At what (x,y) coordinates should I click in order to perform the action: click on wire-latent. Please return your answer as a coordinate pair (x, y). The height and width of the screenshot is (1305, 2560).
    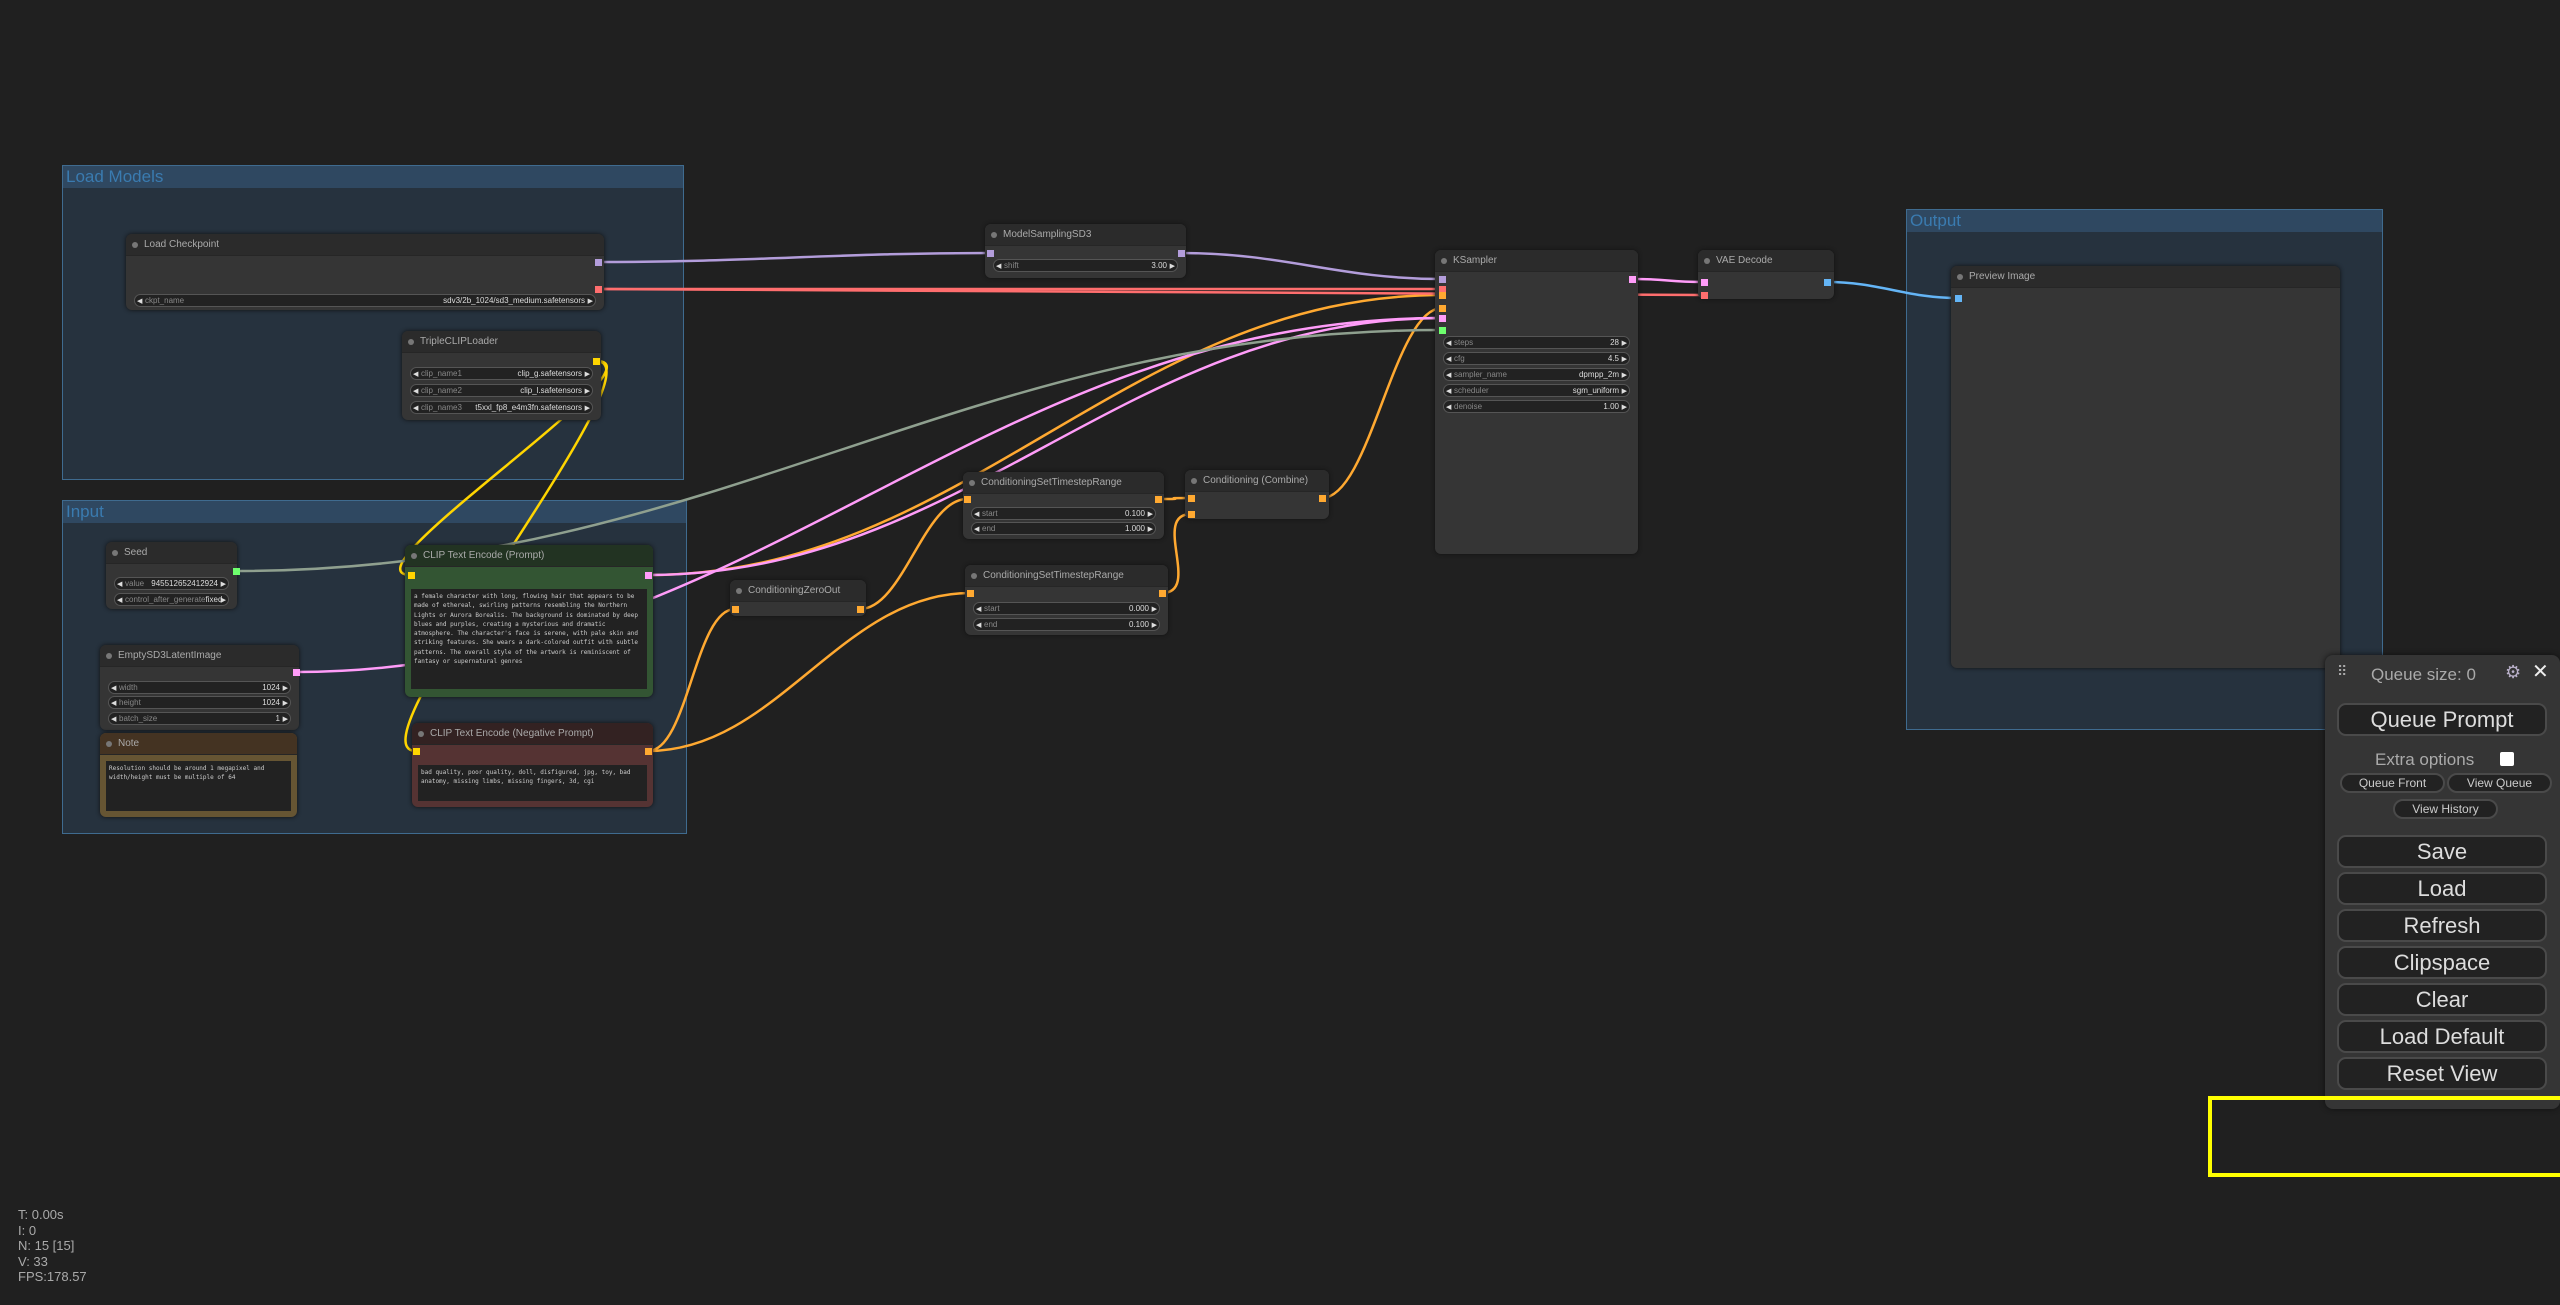
    Looking at the image, I should click on (1668, 280).